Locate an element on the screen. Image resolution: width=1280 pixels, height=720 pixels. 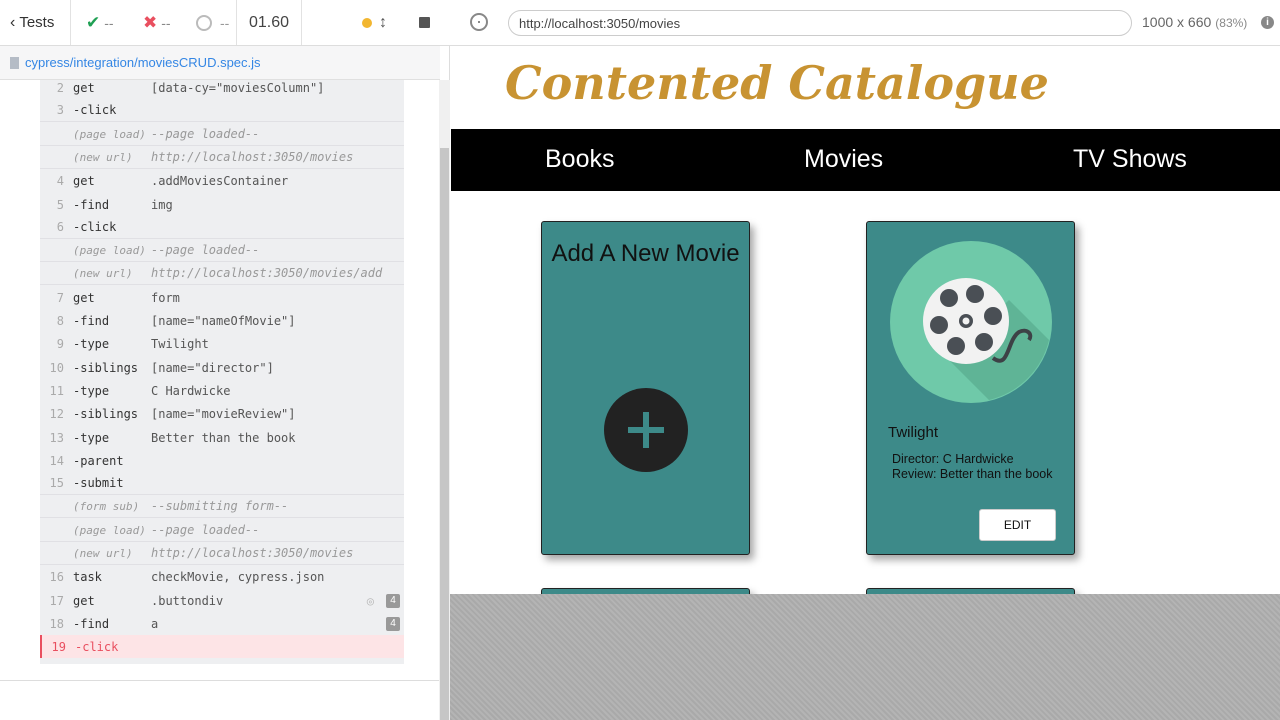
command-message: Twilight is located at coordinates (180, 343).